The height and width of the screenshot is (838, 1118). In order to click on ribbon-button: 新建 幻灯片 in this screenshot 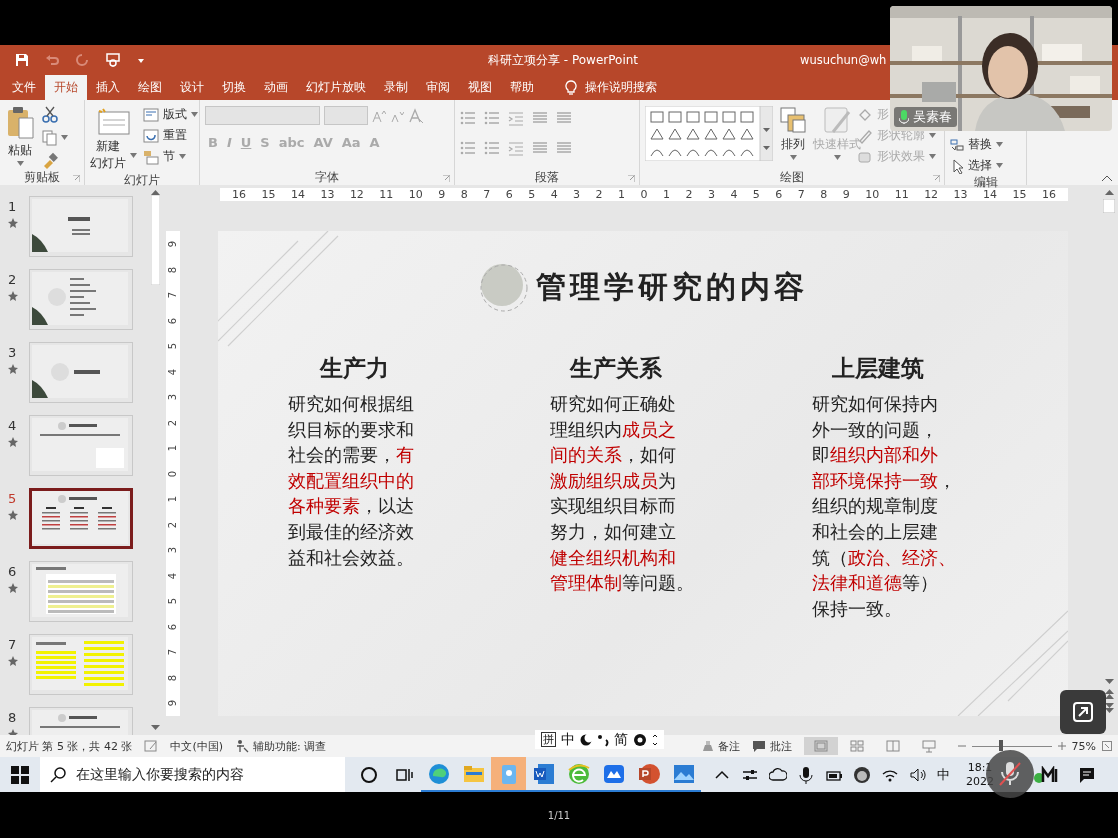, I will do `click(108, 155)`.